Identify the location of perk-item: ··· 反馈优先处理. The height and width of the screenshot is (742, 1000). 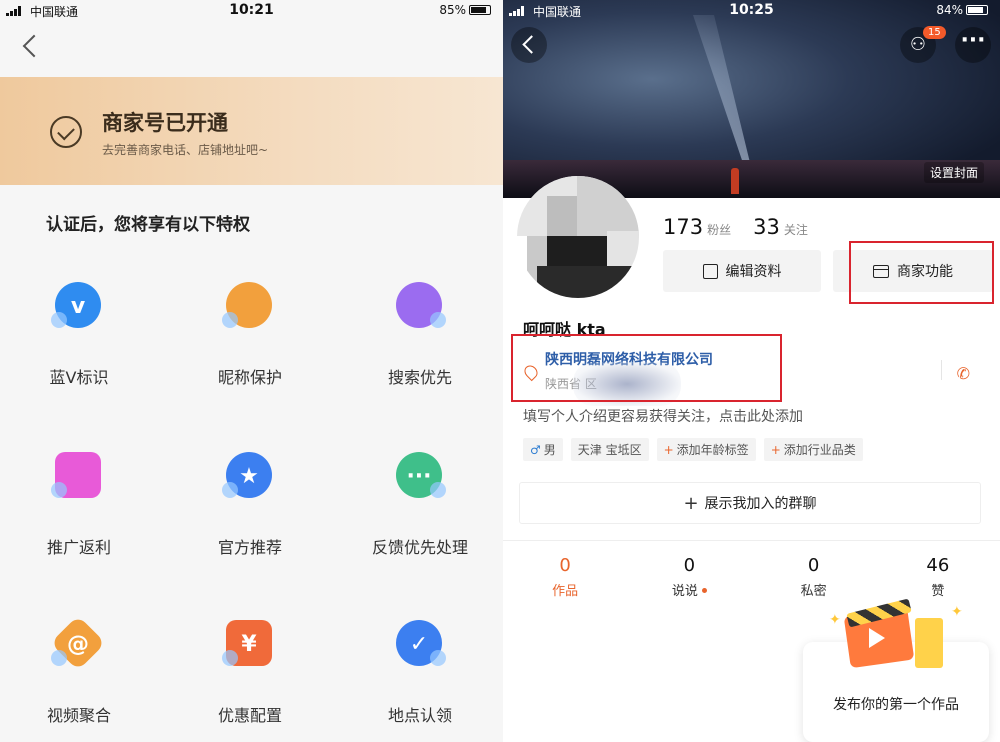
(420, 505).